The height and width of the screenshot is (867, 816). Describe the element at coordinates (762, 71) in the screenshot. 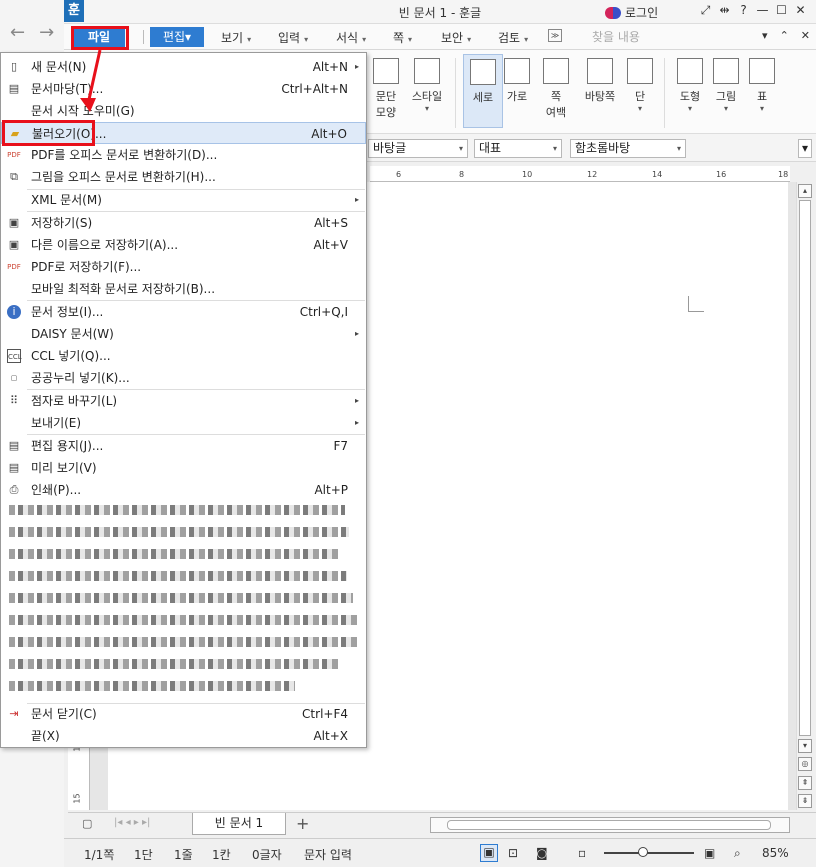

I see `table-icon` at that location.